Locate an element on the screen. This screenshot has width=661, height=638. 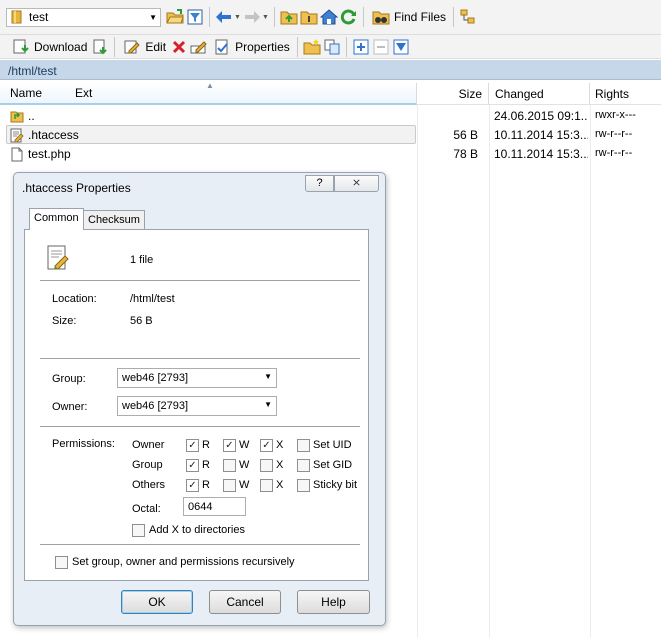
perm-others-read-checkbox: ✓ is located at coordinates (192, 485).